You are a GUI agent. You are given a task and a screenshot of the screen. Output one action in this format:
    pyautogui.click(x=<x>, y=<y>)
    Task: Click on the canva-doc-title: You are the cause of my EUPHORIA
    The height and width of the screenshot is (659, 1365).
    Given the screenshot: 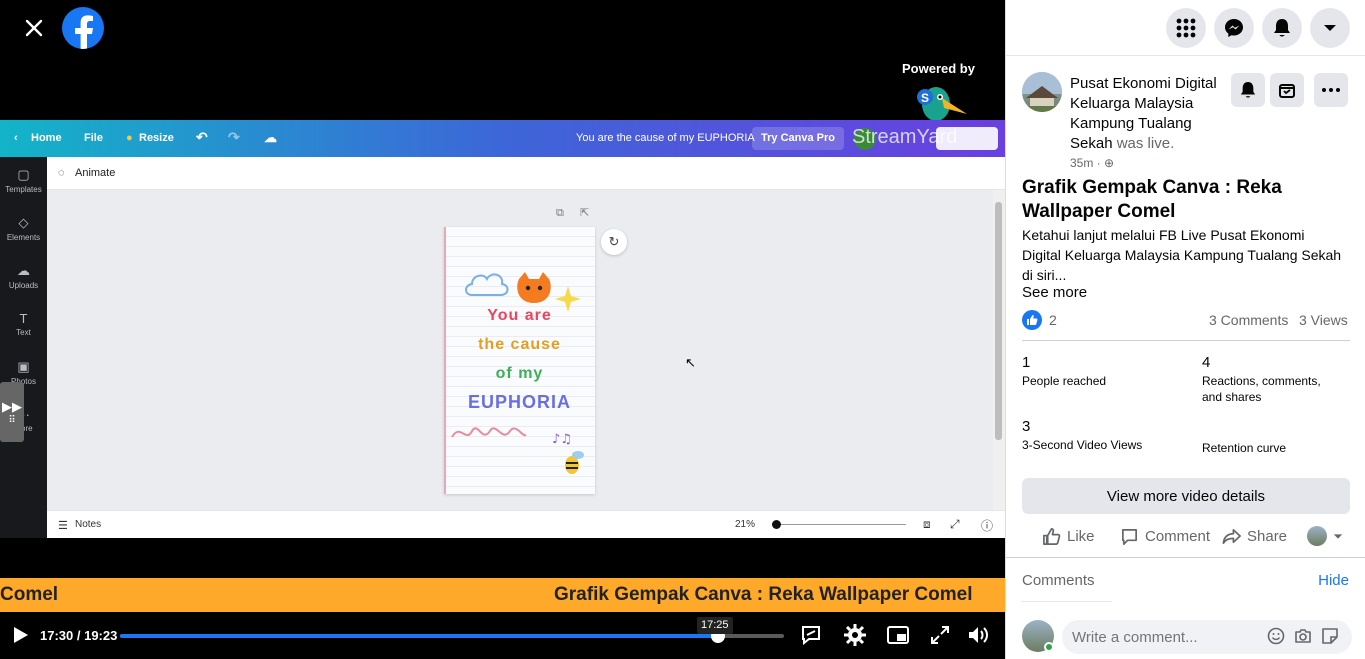 What is the action you would take?
    pyautogui.click(x=665, y=138)
    